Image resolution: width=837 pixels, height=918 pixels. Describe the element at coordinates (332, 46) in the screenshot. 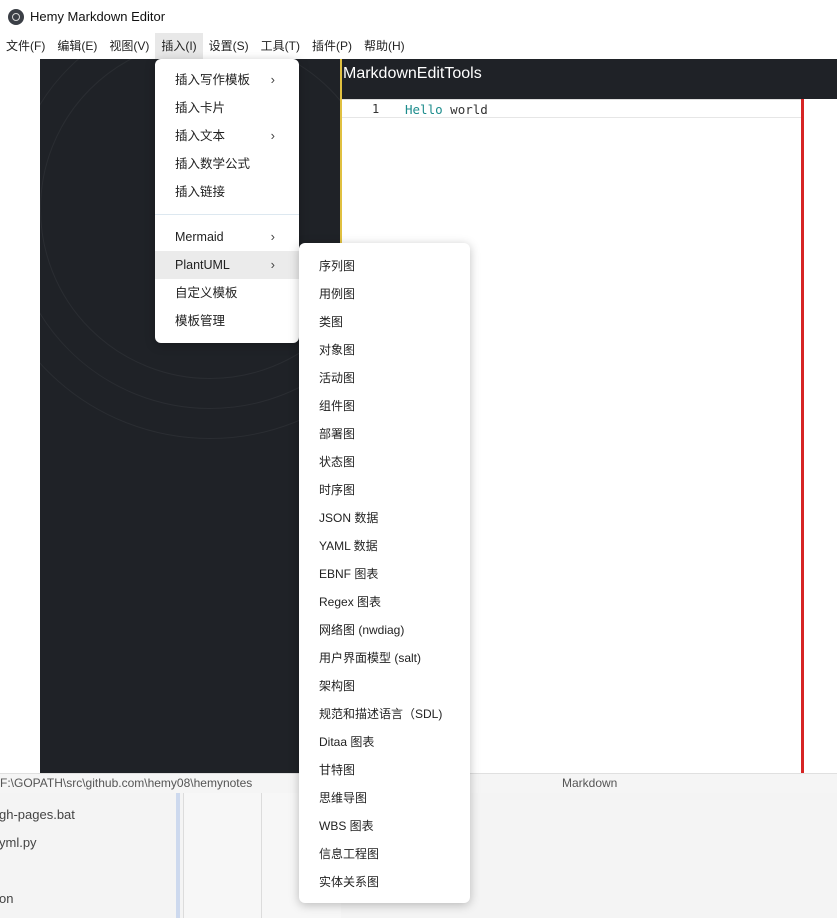

I see `menu-plugins: 插件(P)` at that location.